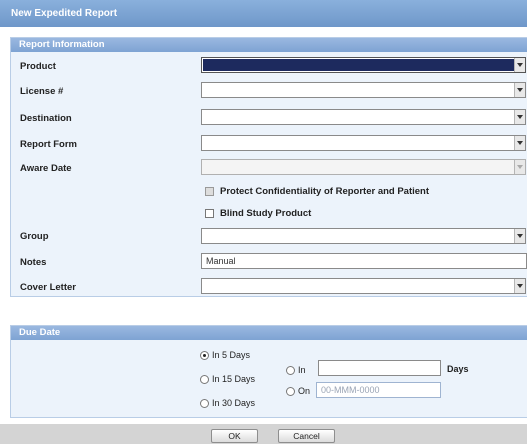  I want to click on custom-days-input, so click(379, 368).